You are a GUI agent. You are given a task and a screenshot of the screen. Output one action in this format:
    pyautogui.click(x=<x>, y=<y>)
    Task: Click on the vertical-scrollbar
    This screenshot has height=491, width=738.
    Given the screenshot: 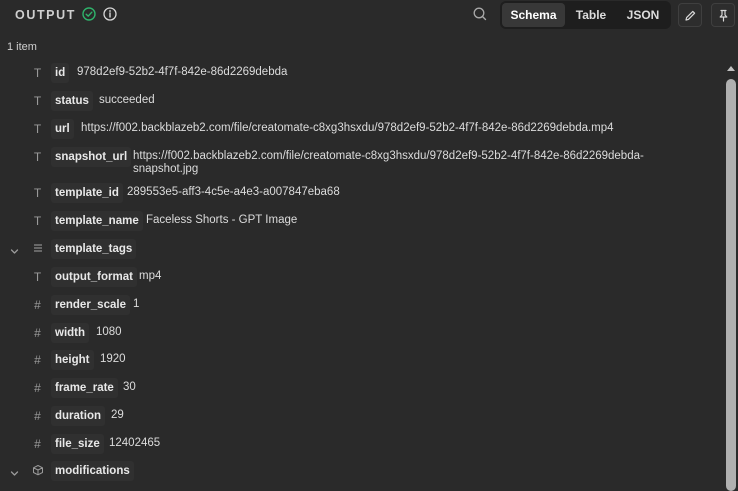 What is the action you would take?
    pyautogui.click(x=731, y=277)
    